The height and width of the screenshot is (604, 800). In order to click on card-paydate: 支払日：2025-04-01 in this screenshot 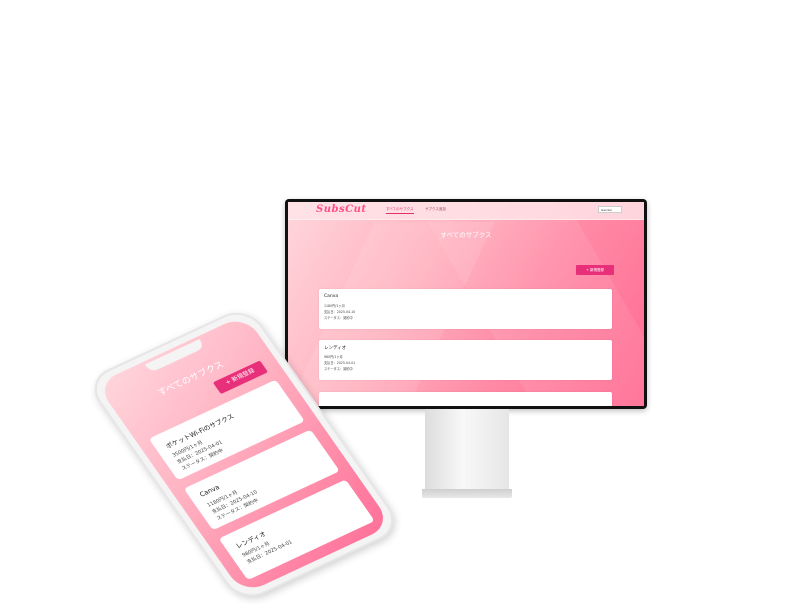, I will do `click(340, 363)`.